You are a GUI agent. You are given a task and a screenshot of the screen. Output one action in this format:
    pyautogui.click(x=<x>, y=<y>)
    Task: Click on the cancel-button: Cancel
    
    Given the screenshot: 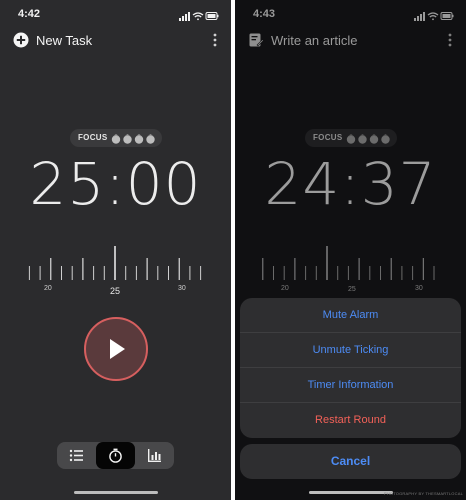 What is the action you would take?
    pyautogui.click(x=350, y=461)
    